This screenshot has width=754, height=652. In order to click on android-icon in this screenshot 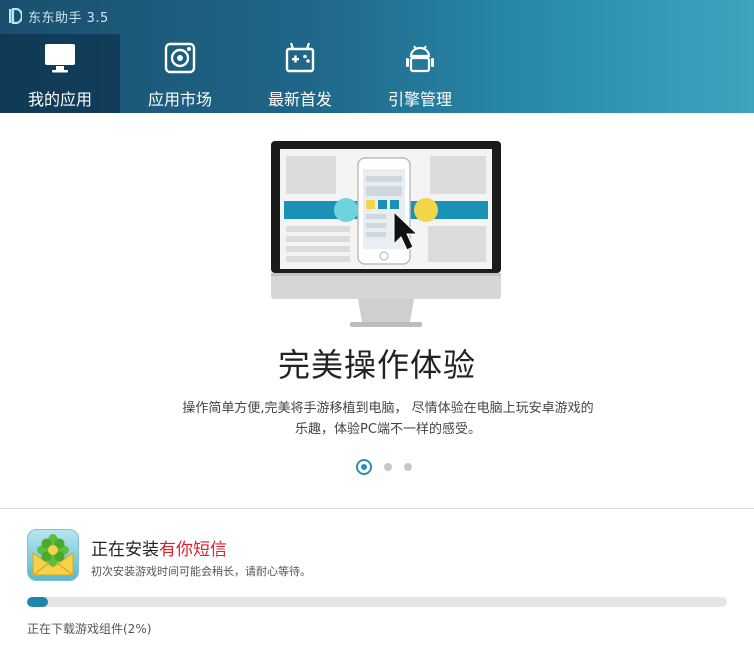, I will do `click(420, 59)`.